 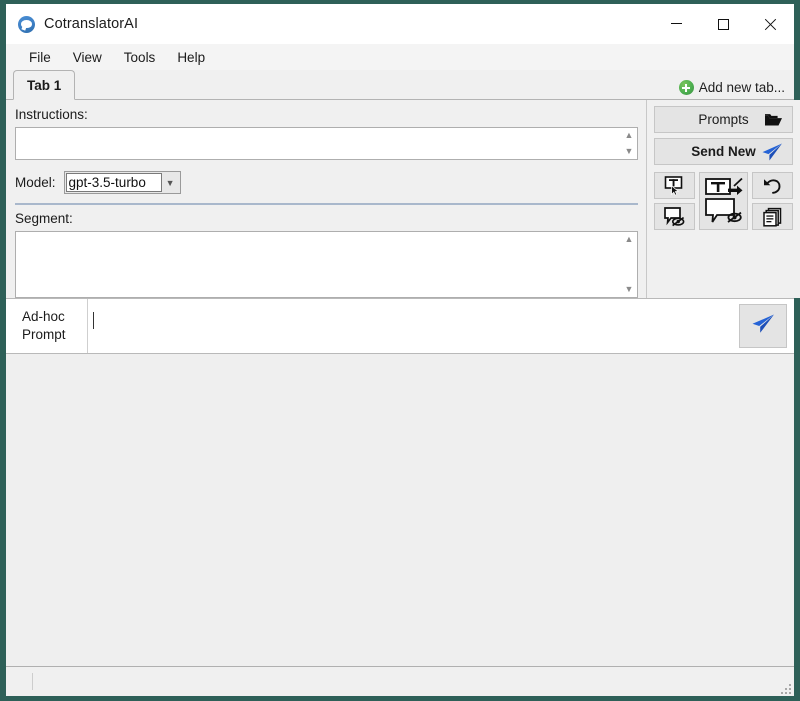 What do you see at coordinates (676, 24) in the screenshot?
I see `minimize-icon` at bounding box center [676, 24].